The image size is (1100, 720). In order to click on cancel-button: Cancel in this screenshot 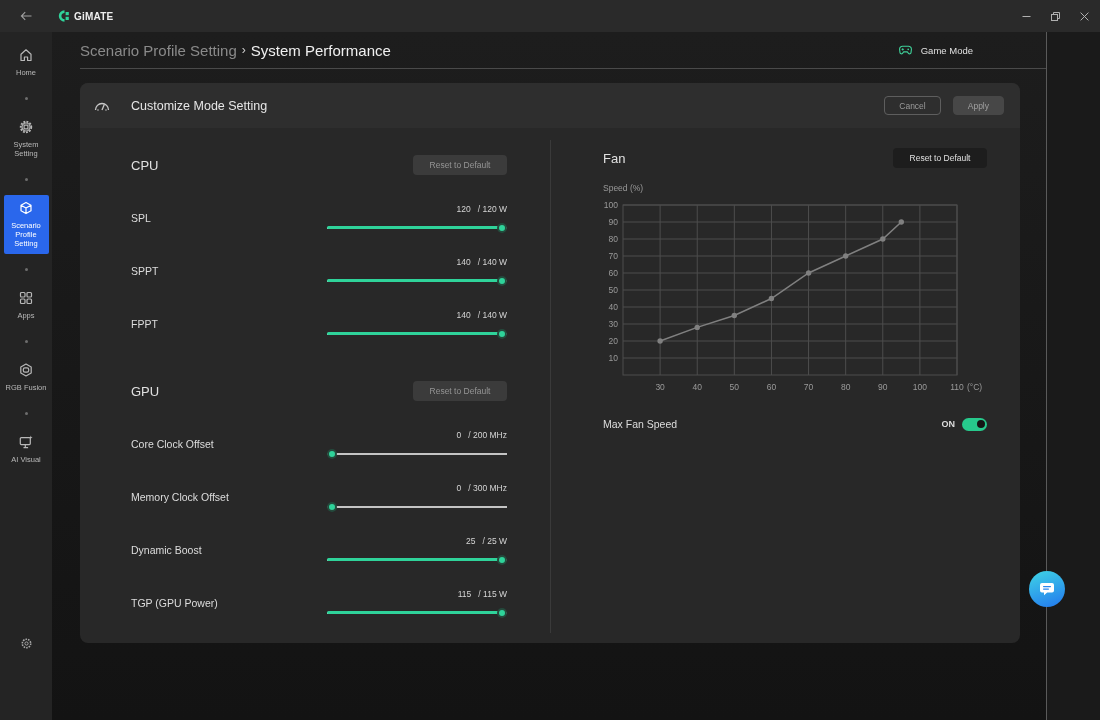, I will do `click(912, 105)`.